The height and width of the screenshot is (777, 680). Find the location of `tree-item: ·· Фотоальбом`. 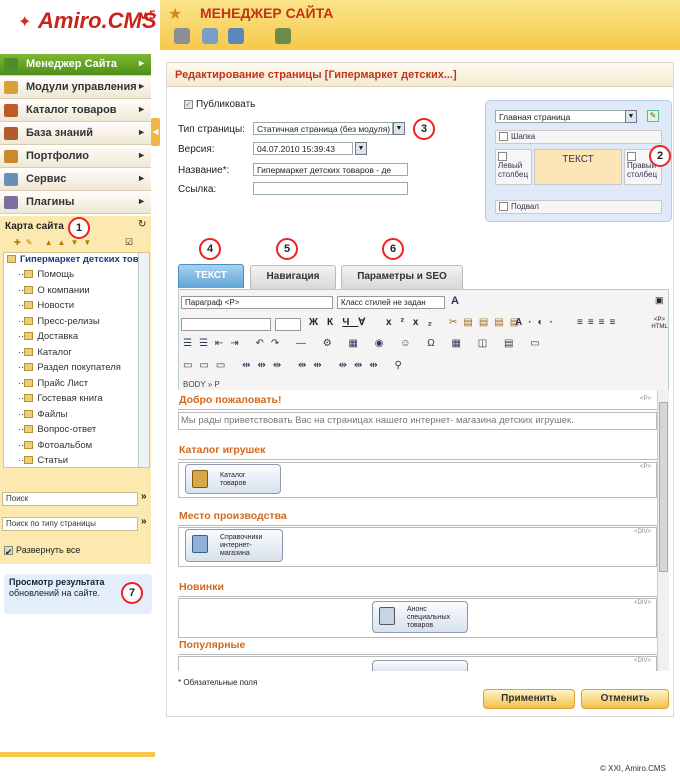

tree-item: ·· Фотоальбом is located at coordinates (55, 448).